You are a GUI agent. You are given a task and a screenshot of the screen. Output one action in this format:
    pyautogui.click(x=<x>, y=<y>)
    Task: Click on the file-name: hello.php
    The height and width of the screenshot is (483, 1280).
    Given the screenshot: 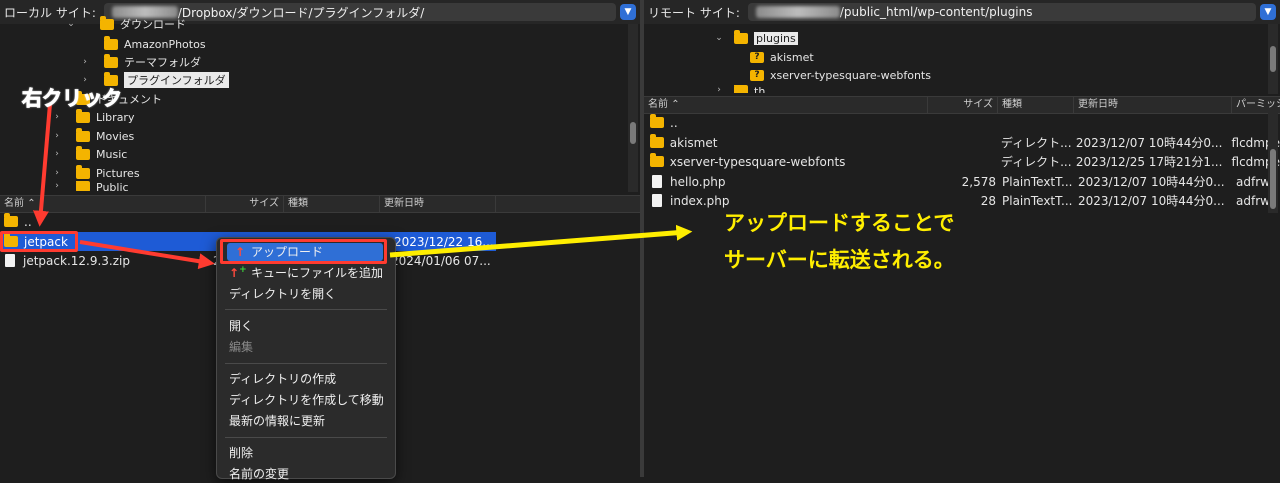 What is the action you would take?
    pyautogui.click(x=698, y=181)
    